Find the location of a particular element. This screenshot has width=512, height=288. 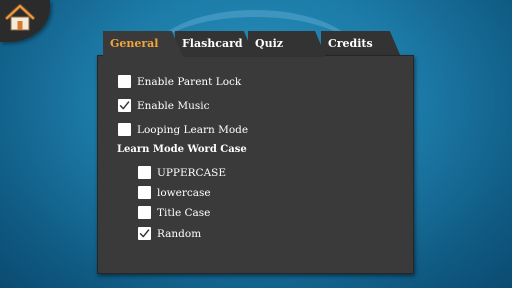

title-case-option: Title Case is located at coordinates (174, 212).